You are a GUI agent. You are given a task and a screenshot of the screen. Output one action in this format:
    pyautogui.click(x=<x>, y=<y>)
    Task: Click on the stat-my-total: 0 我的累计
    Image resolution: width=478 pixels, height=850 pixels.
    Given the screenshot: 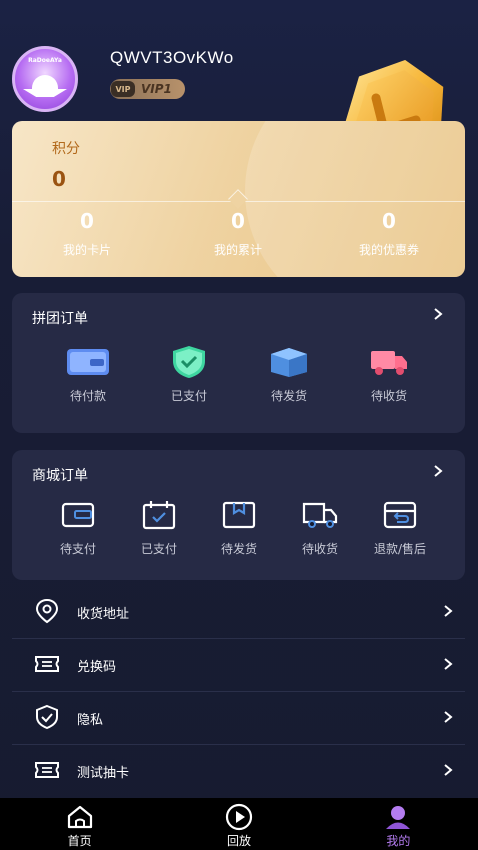 What is the action you would take?
    pyautogui.click(x=238, y=233)
    